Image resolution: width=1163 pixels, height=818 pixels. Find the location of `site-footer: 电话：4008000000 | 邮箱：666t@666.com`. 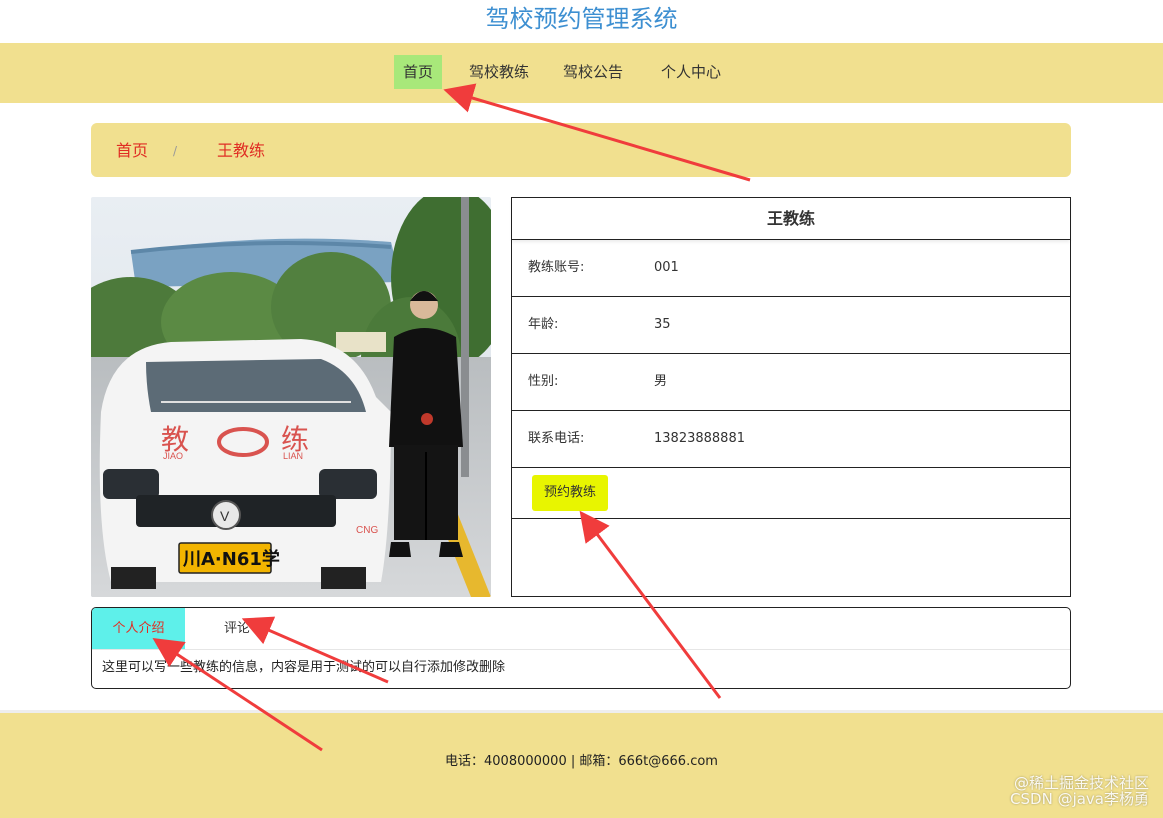

site-footer: 电话：4008000000 | 邮箱：666t@666.com is located at coordinates (581, 764).